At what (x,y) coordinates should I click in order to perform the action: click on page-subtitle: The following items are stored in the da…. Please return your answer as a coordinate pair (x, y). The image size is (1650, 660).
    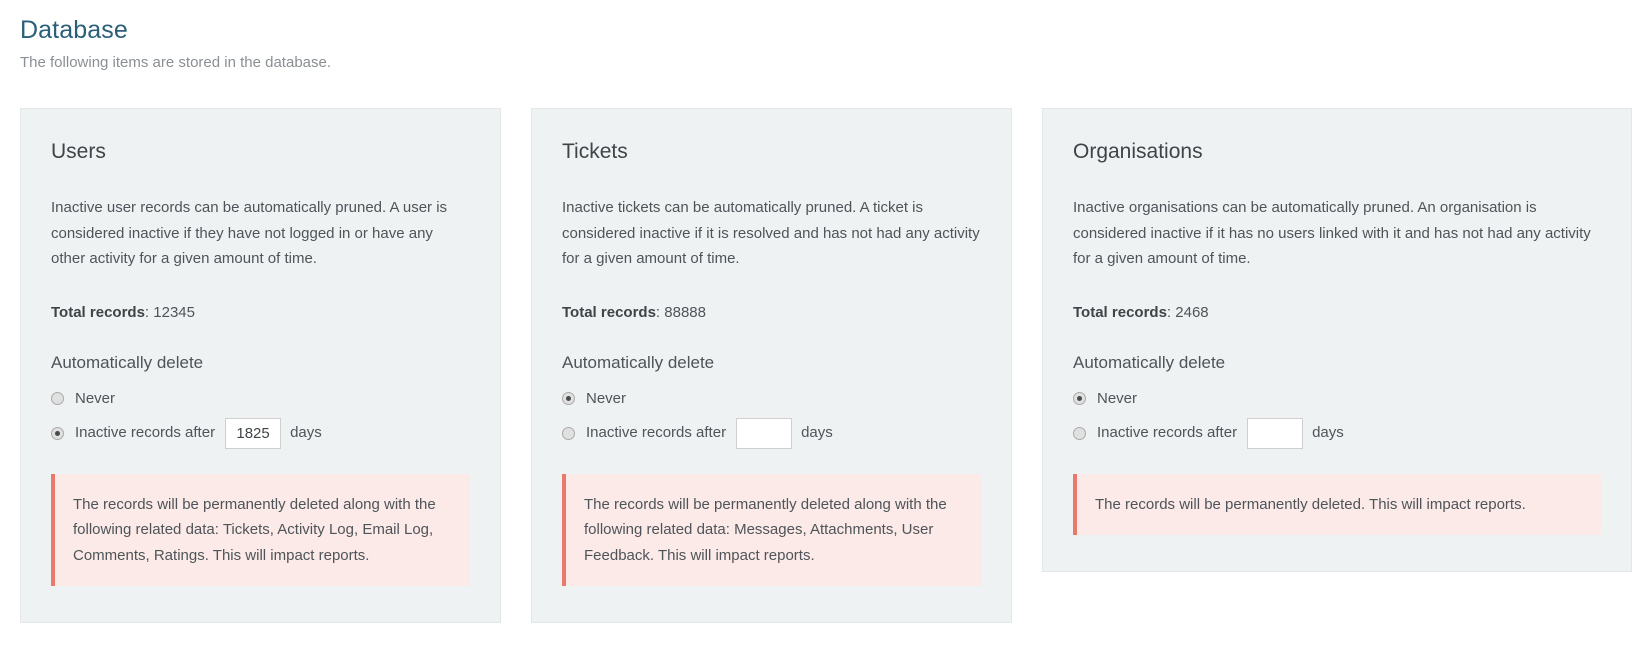
    Looking at the image, I should click on (176, 62).